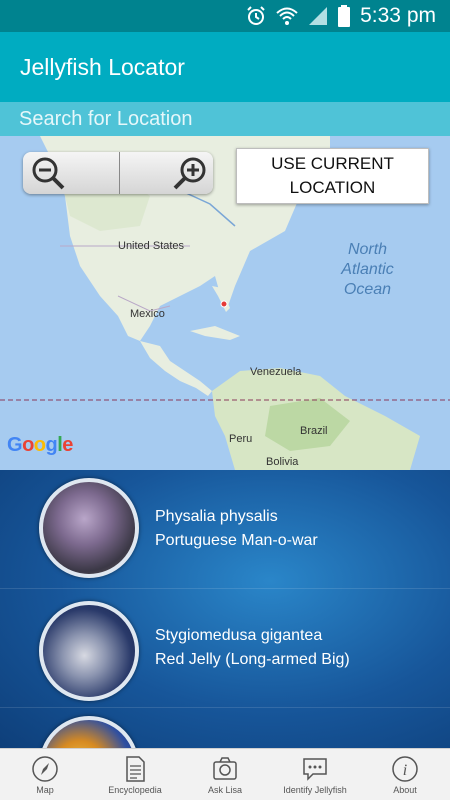  Describe the element at coordinates (135, 769) in the screenshot. I see `document-icon` at that location.